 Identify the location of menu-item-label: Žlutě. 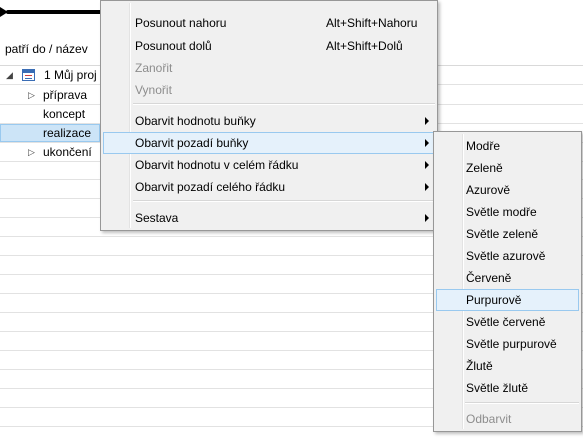
(479, 366).